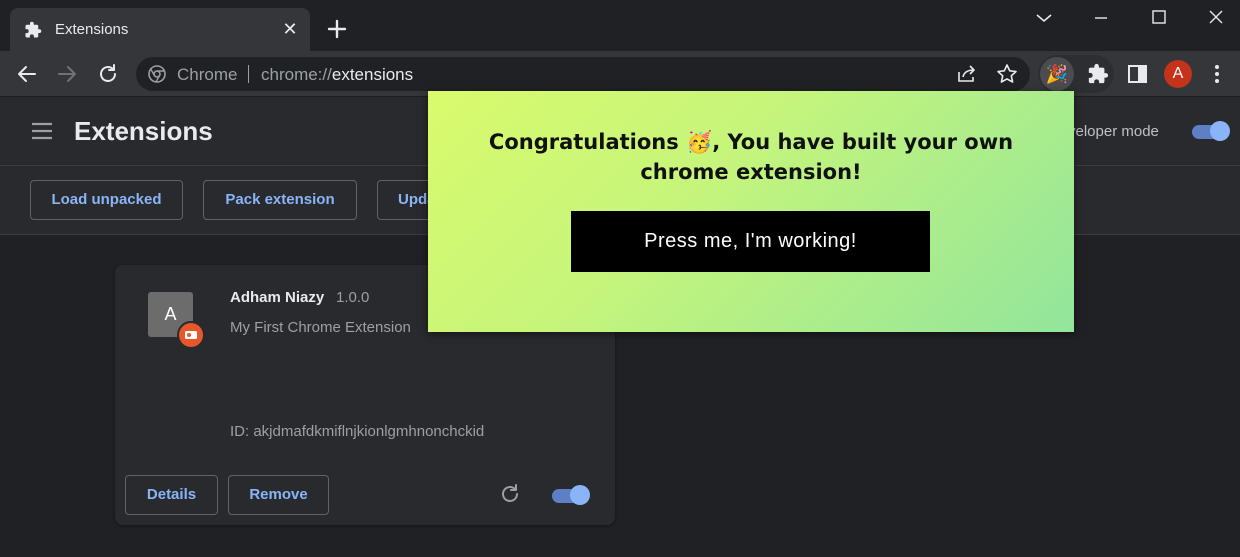  What do you see at coordinates (277, 297) in the screenshot?
I see `extension-name: Adham Niazy` at bounding box center [277, 297].